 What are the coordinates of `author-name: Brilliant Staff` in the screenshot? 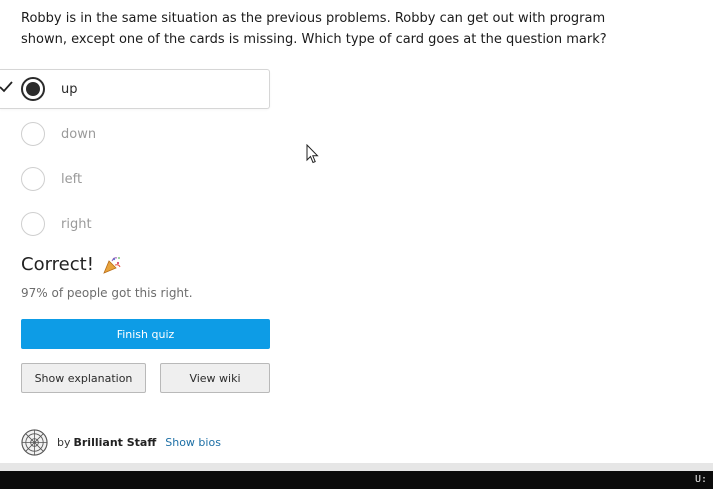 It's located at (115, 442).